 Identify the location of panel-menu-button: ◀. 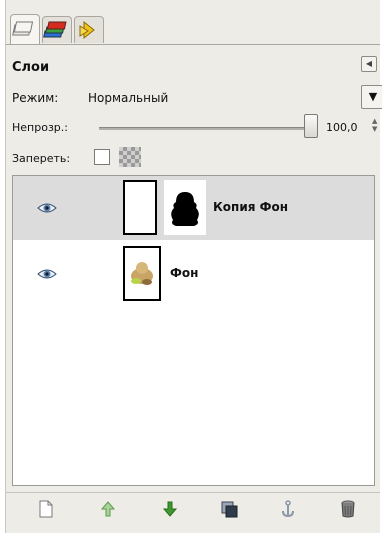
(369, 64).